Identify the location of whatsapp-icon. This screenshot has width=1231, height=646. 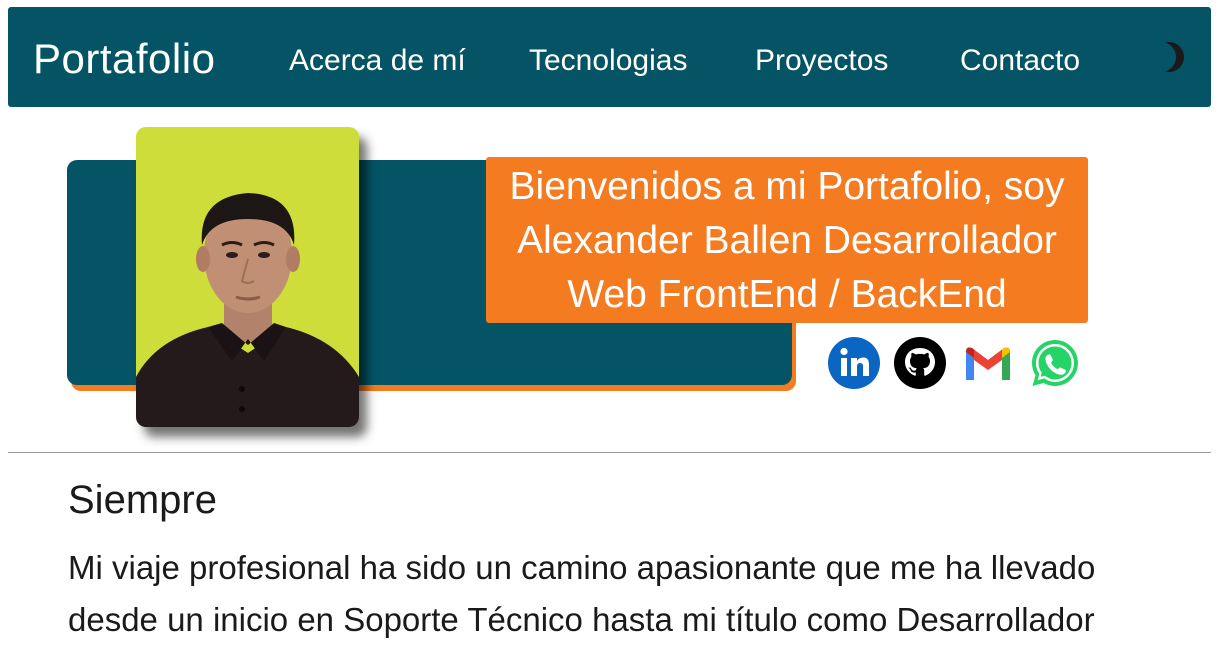
(1055, 363).